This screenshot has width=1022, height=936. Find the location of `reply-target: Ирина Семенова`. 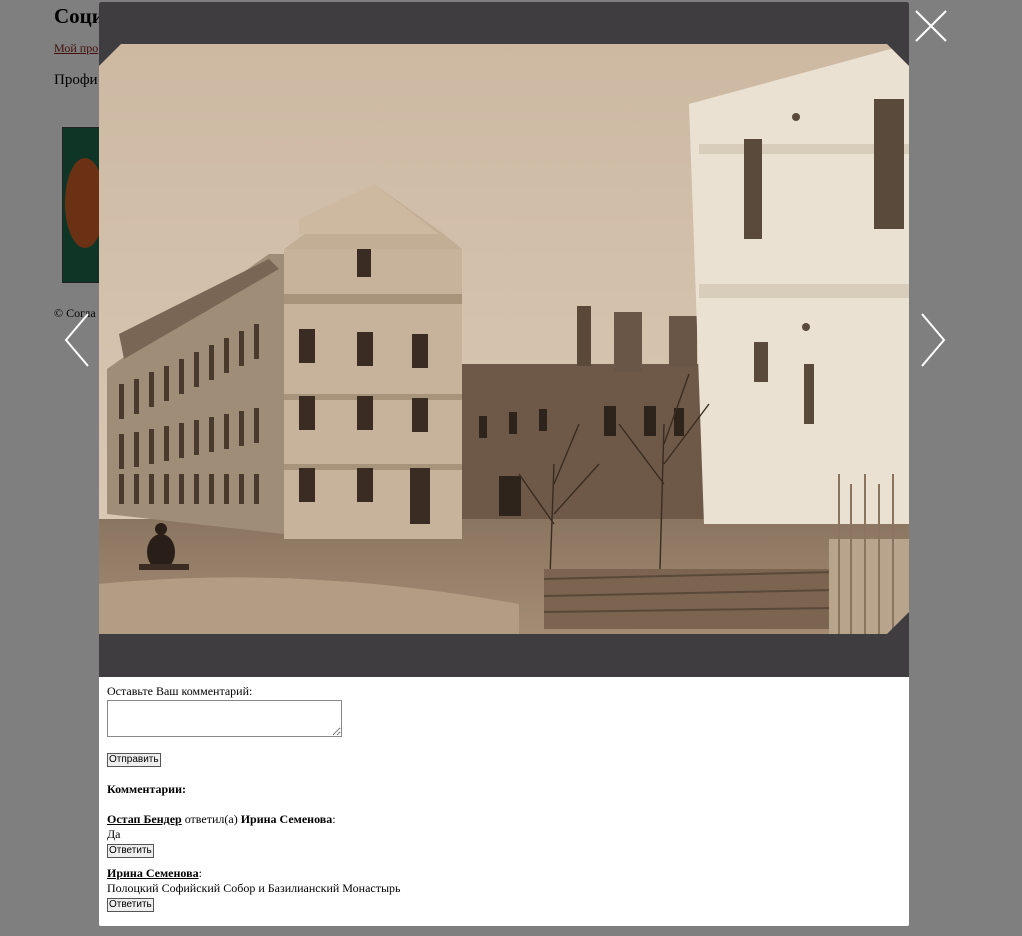

reply-target: Ирина Семенова is located at coordinates (286, 819).